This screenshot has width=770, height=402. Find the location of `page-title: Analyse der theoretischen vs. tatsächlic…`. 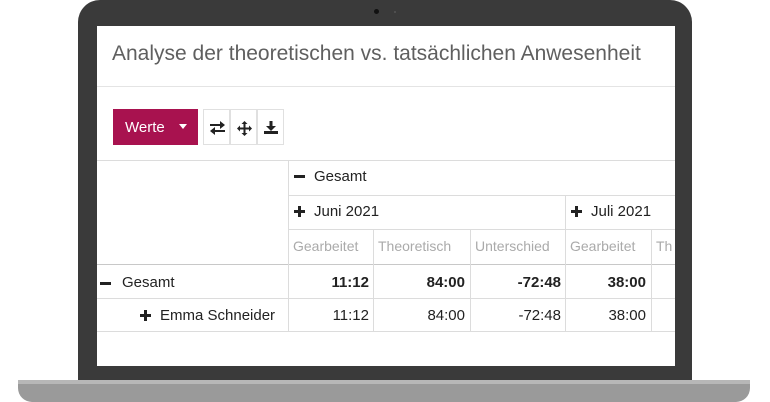

page-title: Analyse der theoretischen vs. tatsächlic… is located at coordinates (376, 53).